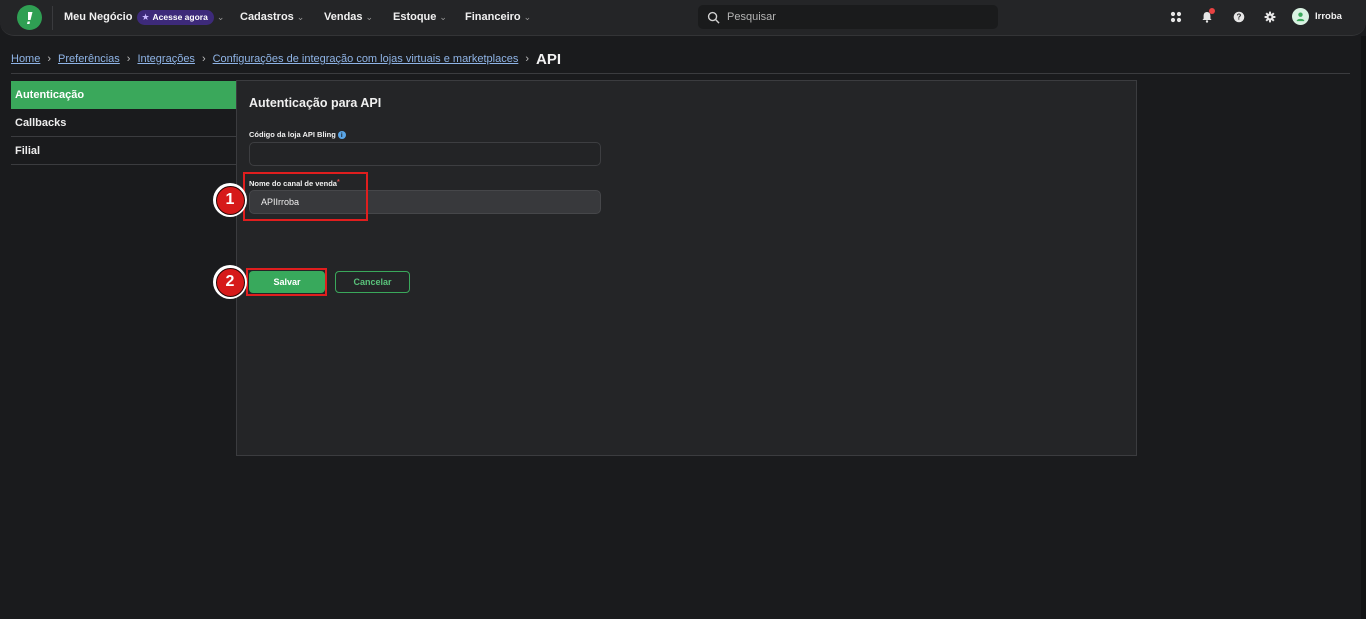  Describe the element at coordinates (29, 17) in the screenshot. I see `bling-logo-icon` at that location.